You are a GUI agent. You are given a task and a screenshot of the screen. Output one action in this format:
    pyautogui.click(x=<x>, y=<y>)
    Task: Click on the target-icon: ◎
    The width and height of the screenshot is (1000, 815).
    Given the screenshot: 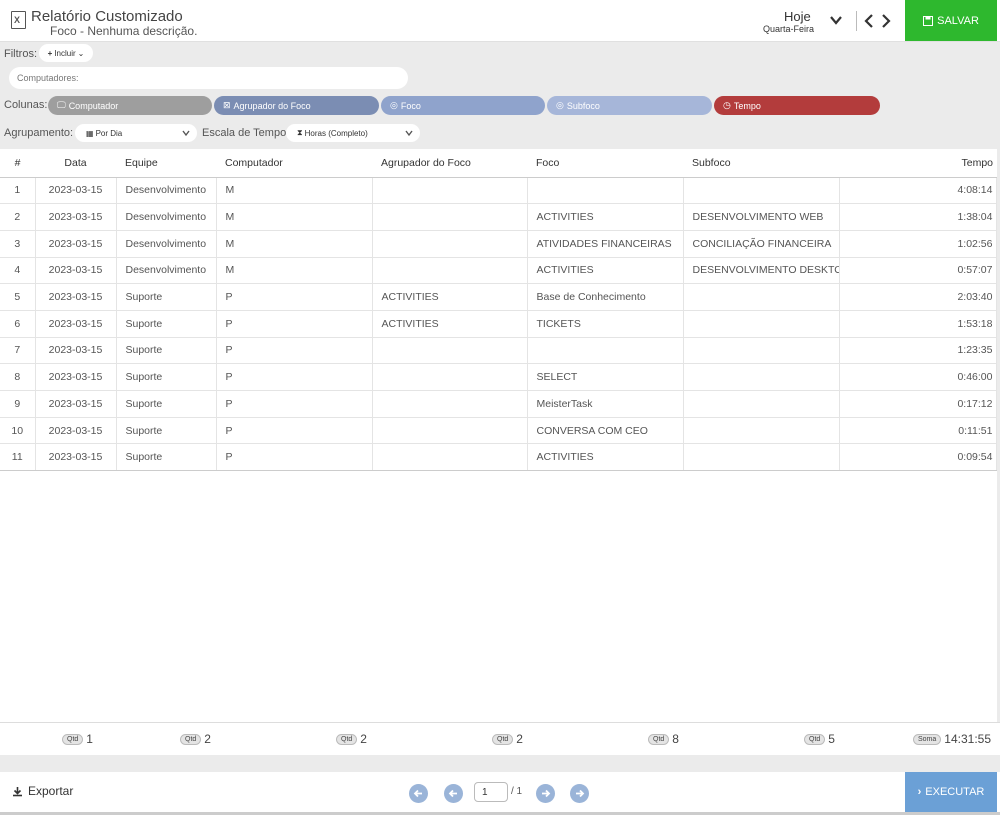 What is the action you would take?
    pyautogui.click(x=394, y=105)
    